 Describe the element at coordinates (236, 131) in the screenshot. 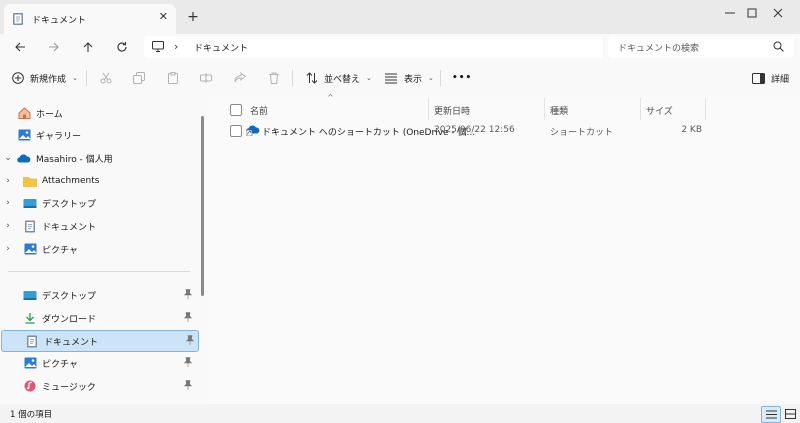

I see `row-checkbox` at that location.